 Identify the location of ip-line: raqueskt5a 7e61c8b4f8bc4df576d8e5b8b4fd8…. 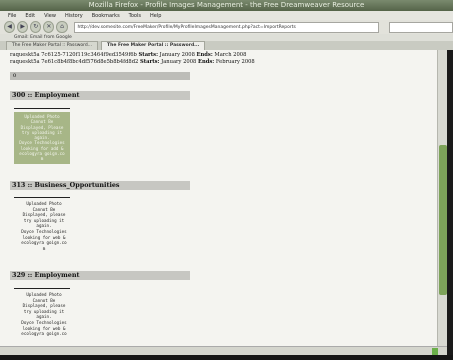
(132, 62).